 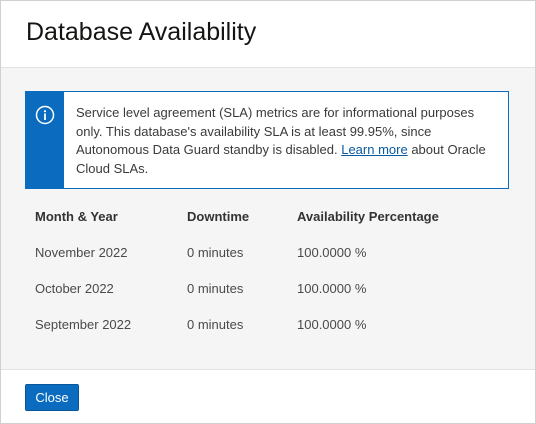 I want to click on info-alert-bar, so click(x=45, y=140).